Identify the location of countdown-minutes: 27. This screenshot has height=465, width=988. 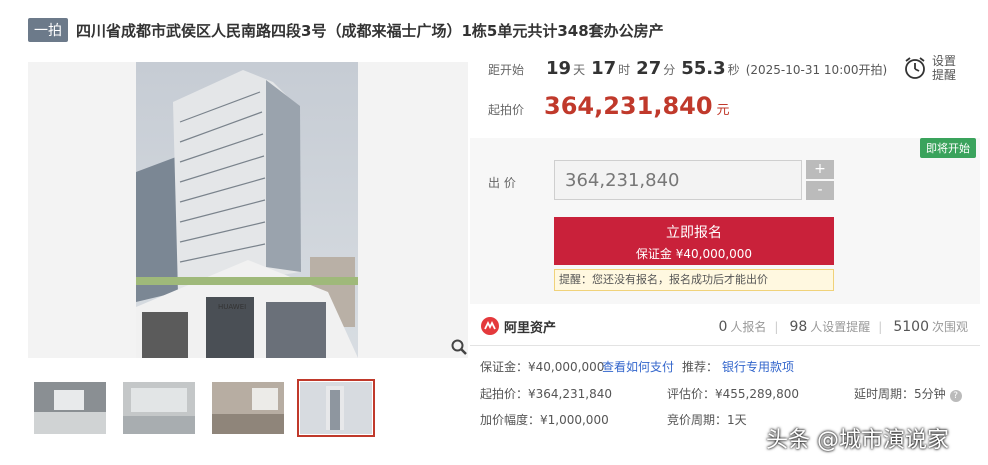
(649, 68).